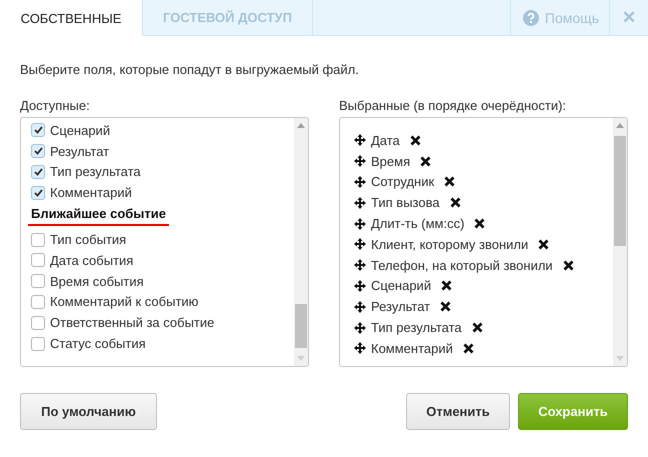 This screenshot has width=648, height=457. I want to click on tab: СОБСТВЕННЫЕ, so click(71, 18).